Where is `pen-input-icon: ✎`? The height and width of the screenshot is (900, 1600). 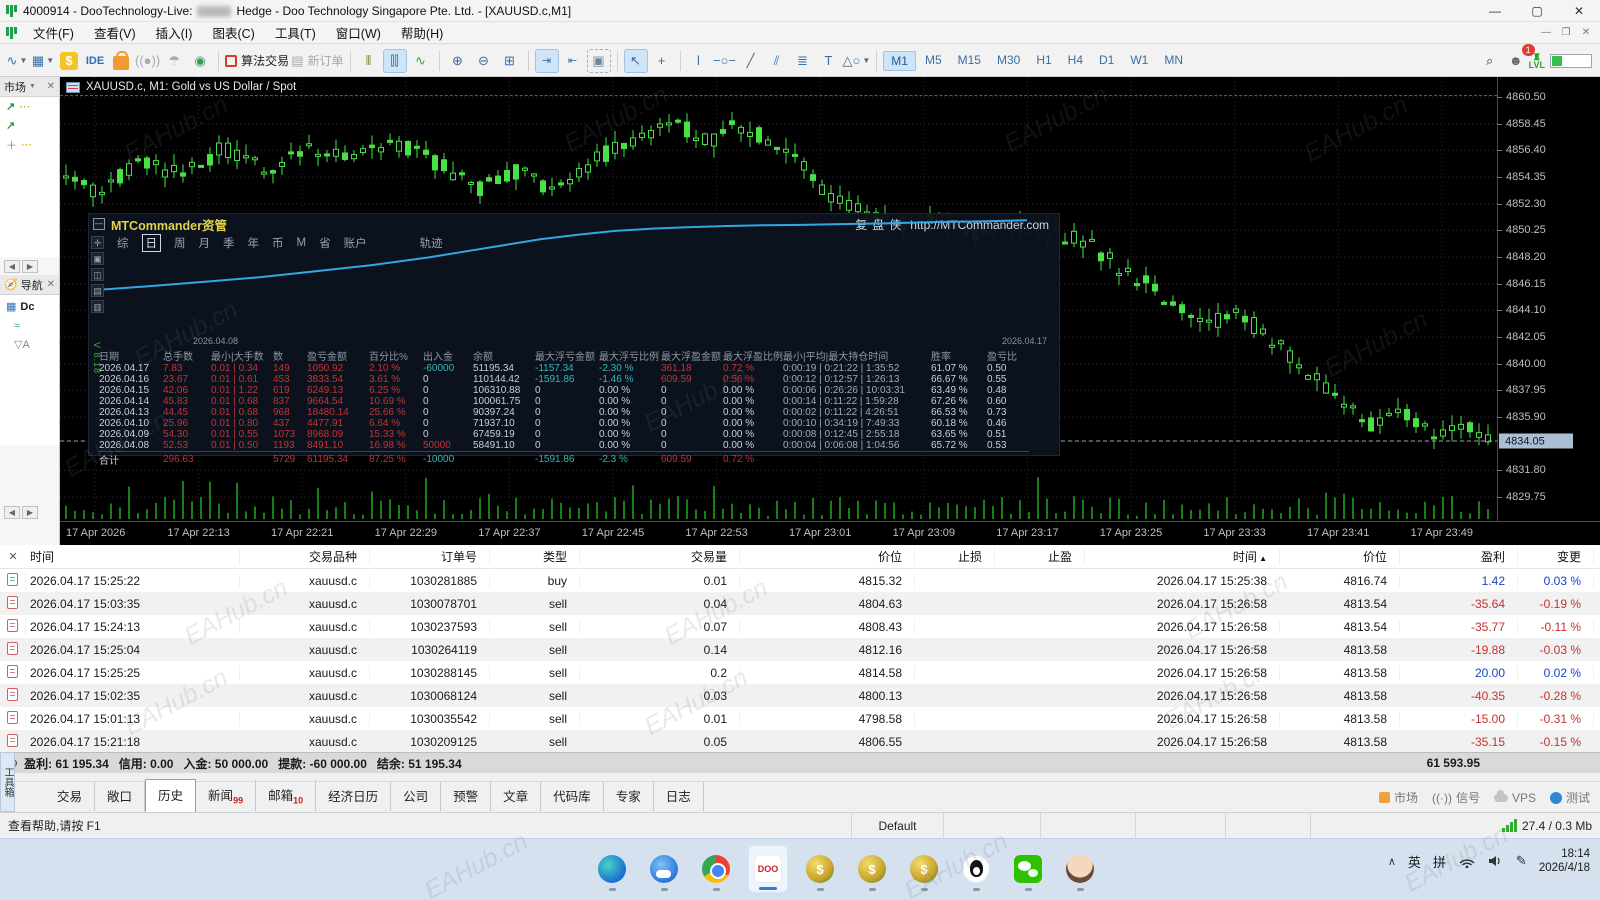
pen-input-icon: ✎ is located at coordinates (1521, 861).